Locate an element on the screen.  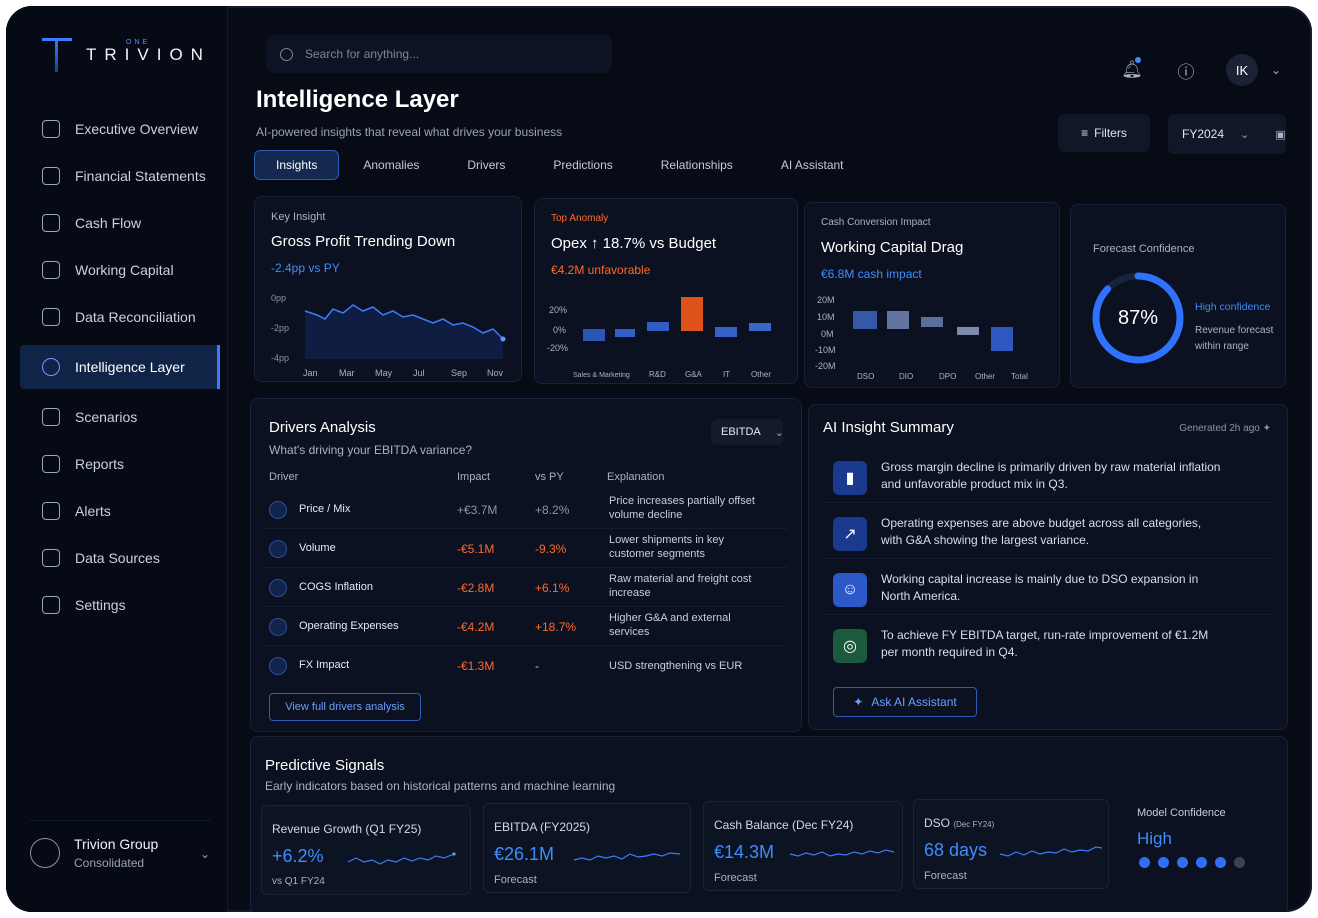
x-tick: Jan is located at coordinates (310, 373).